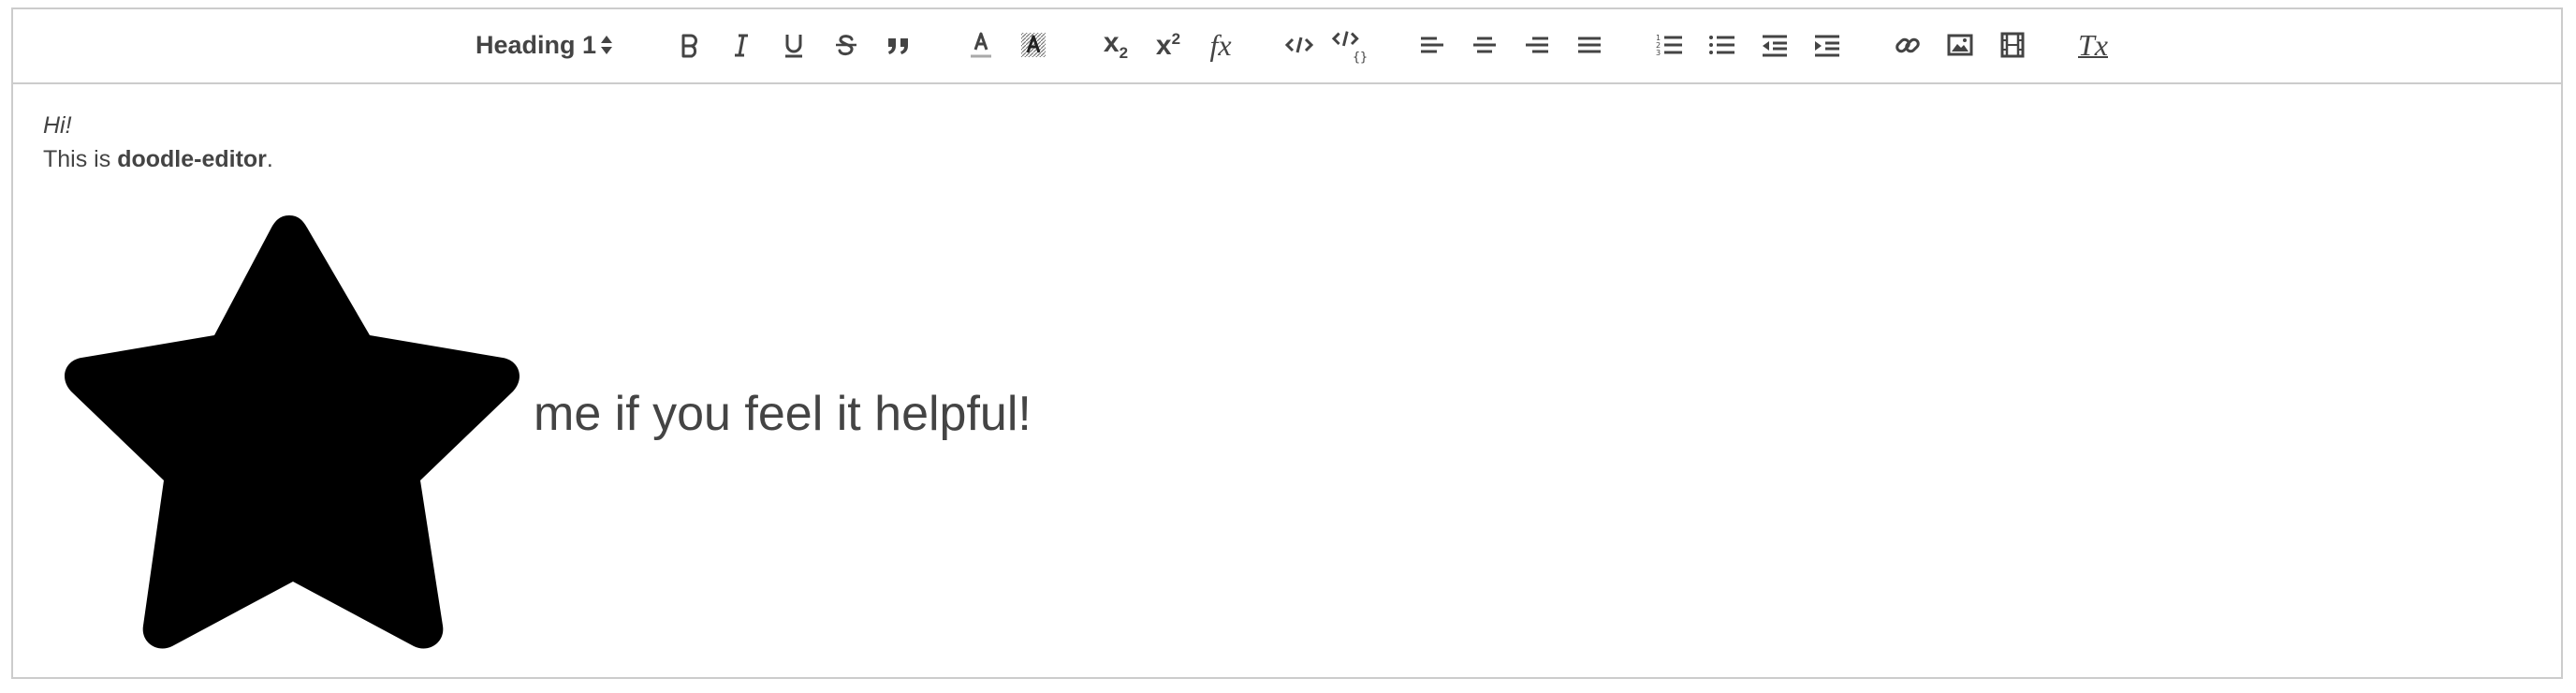  I want to click on heading-picker: Heading 1, so click(555, 45).